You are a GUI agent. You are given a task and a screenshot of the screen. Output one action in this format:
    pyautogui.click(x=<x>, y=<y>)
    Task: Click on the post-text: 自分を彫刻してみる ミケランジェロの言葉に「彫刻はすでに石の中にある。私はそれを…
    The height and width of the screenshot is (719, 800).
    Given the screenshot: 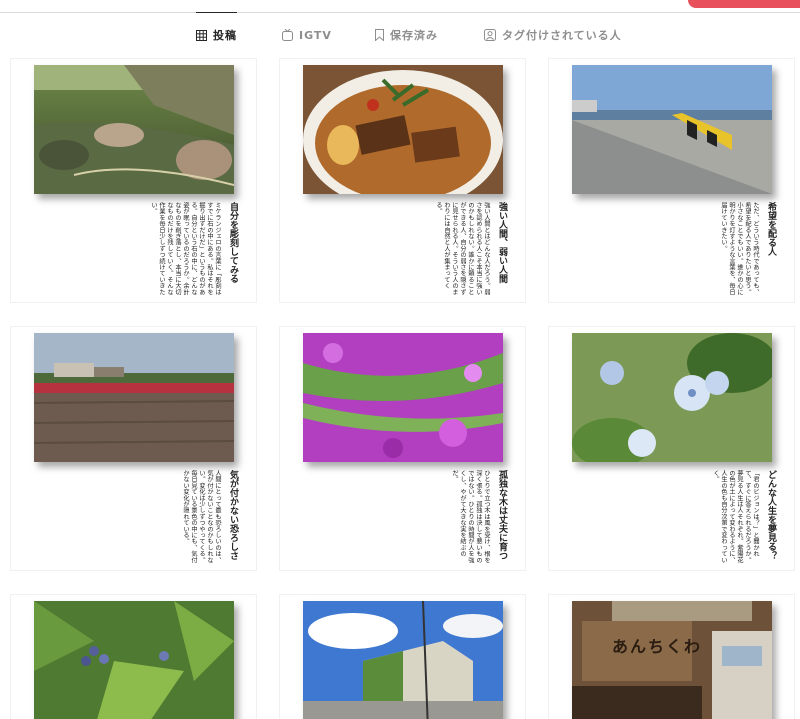 What is the action you would take?
    pyautogui.click(x=134, y=249)
    